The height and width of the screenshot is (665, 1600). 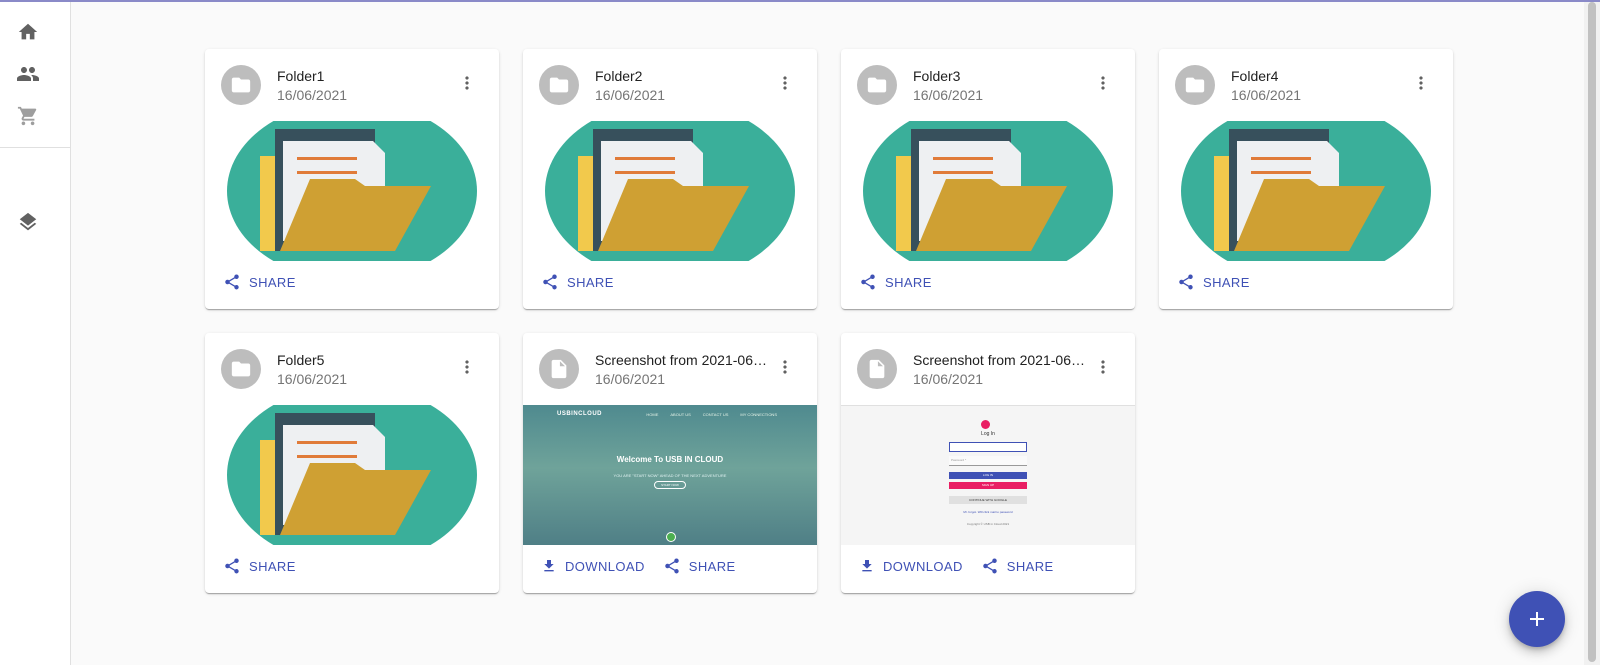 What do you see at coordinates (680, 414) in the screenshot?
I see `preview-menu-item: ABOUT US` at bounding box center [680, 414].